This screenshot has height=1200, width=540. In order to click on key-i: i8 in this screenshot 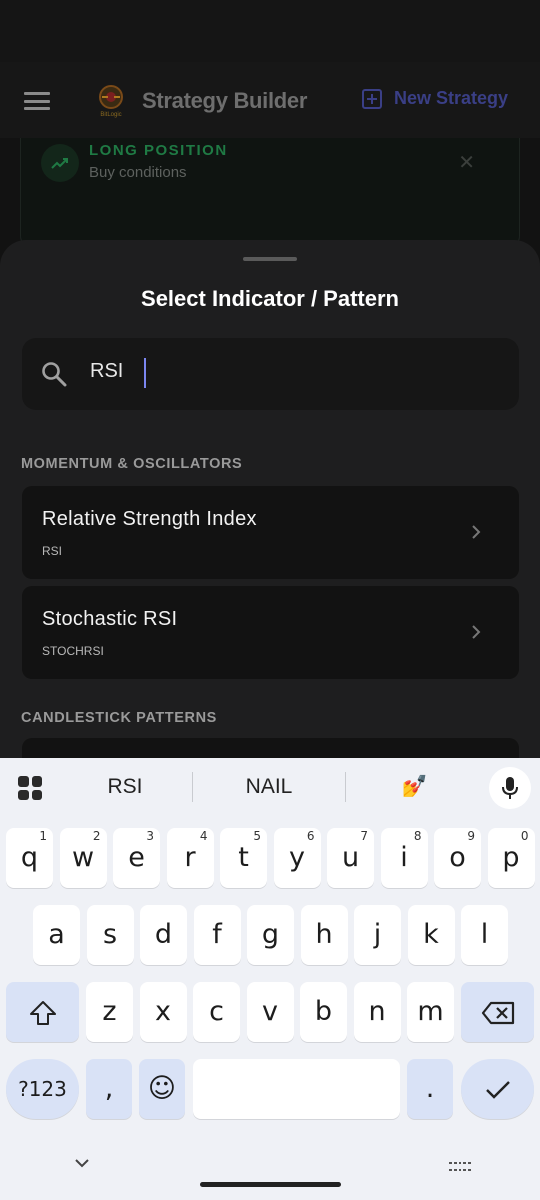, I will do `click(404, 858)`.